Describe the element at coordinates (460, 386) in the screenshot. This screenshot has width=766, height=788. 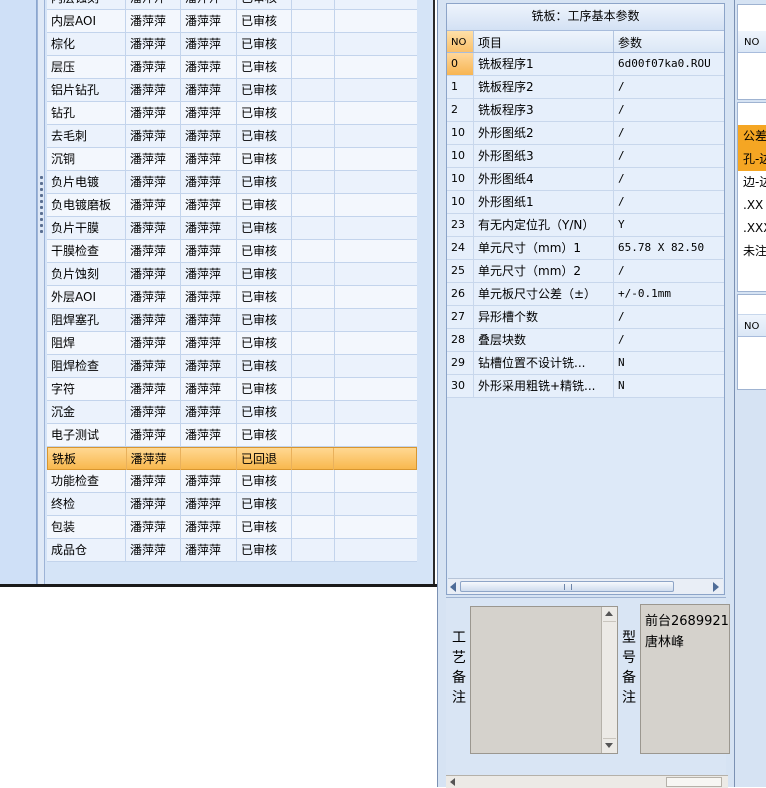
I see `param-no-cell: 30` at that location.